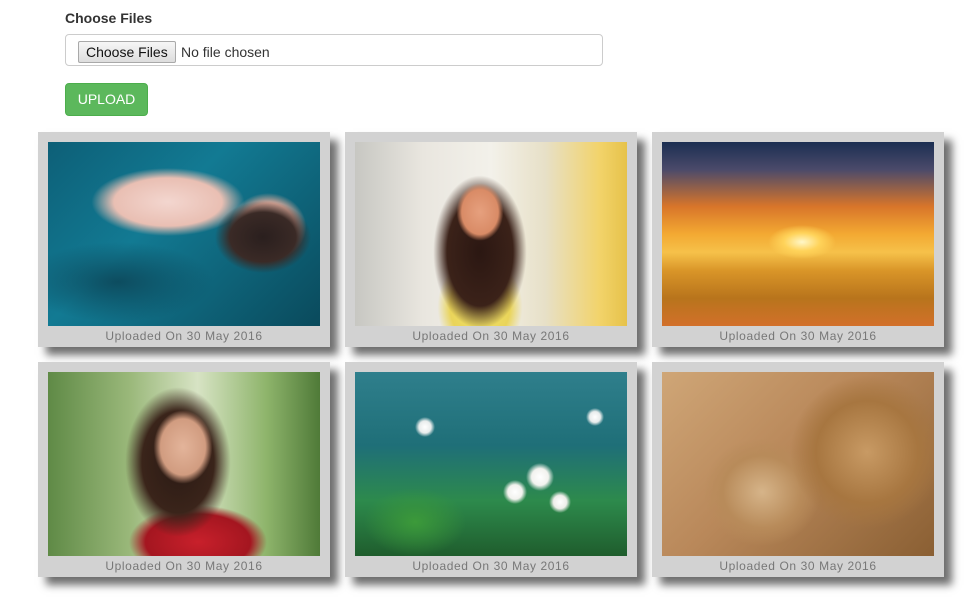 The image size is (979, 605). I want to click on woman-red-saree-photo, so click(184, 464).